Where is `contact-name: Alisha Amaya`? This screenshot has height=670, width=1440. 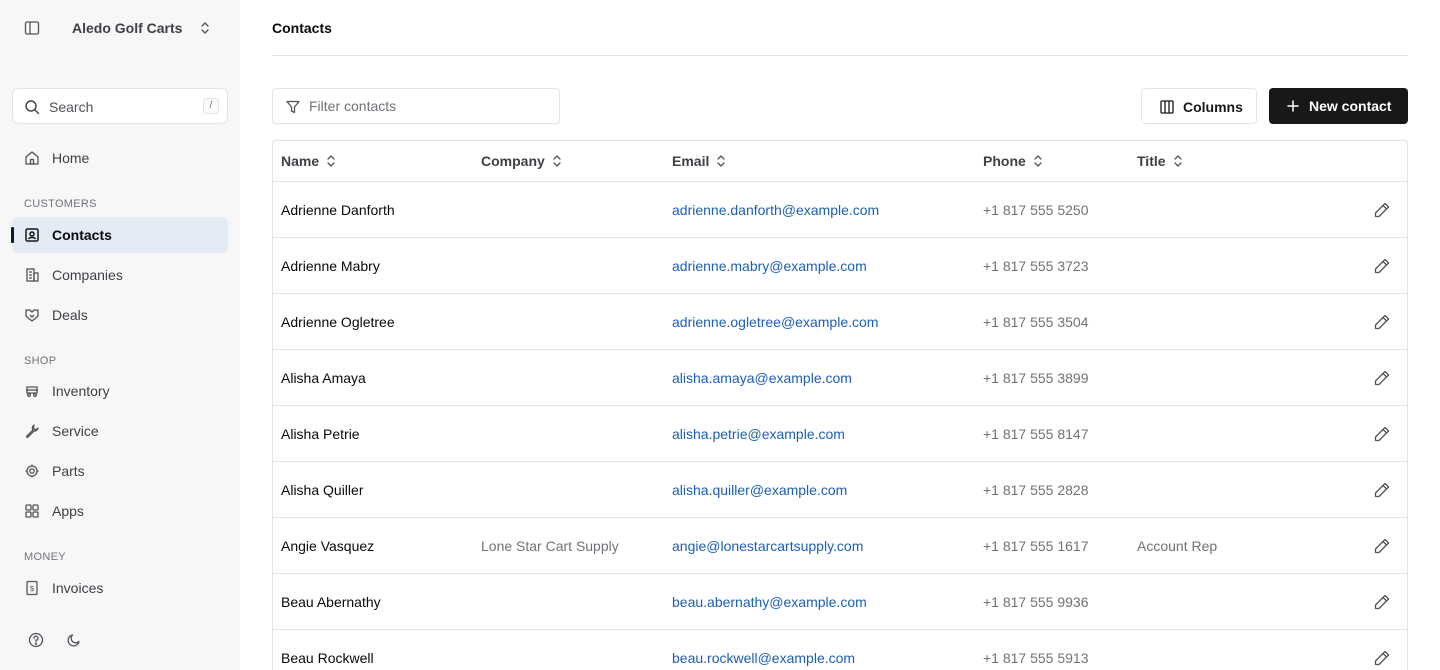
contact-name: Alisha Amaya is located at coordinates (323, 378).